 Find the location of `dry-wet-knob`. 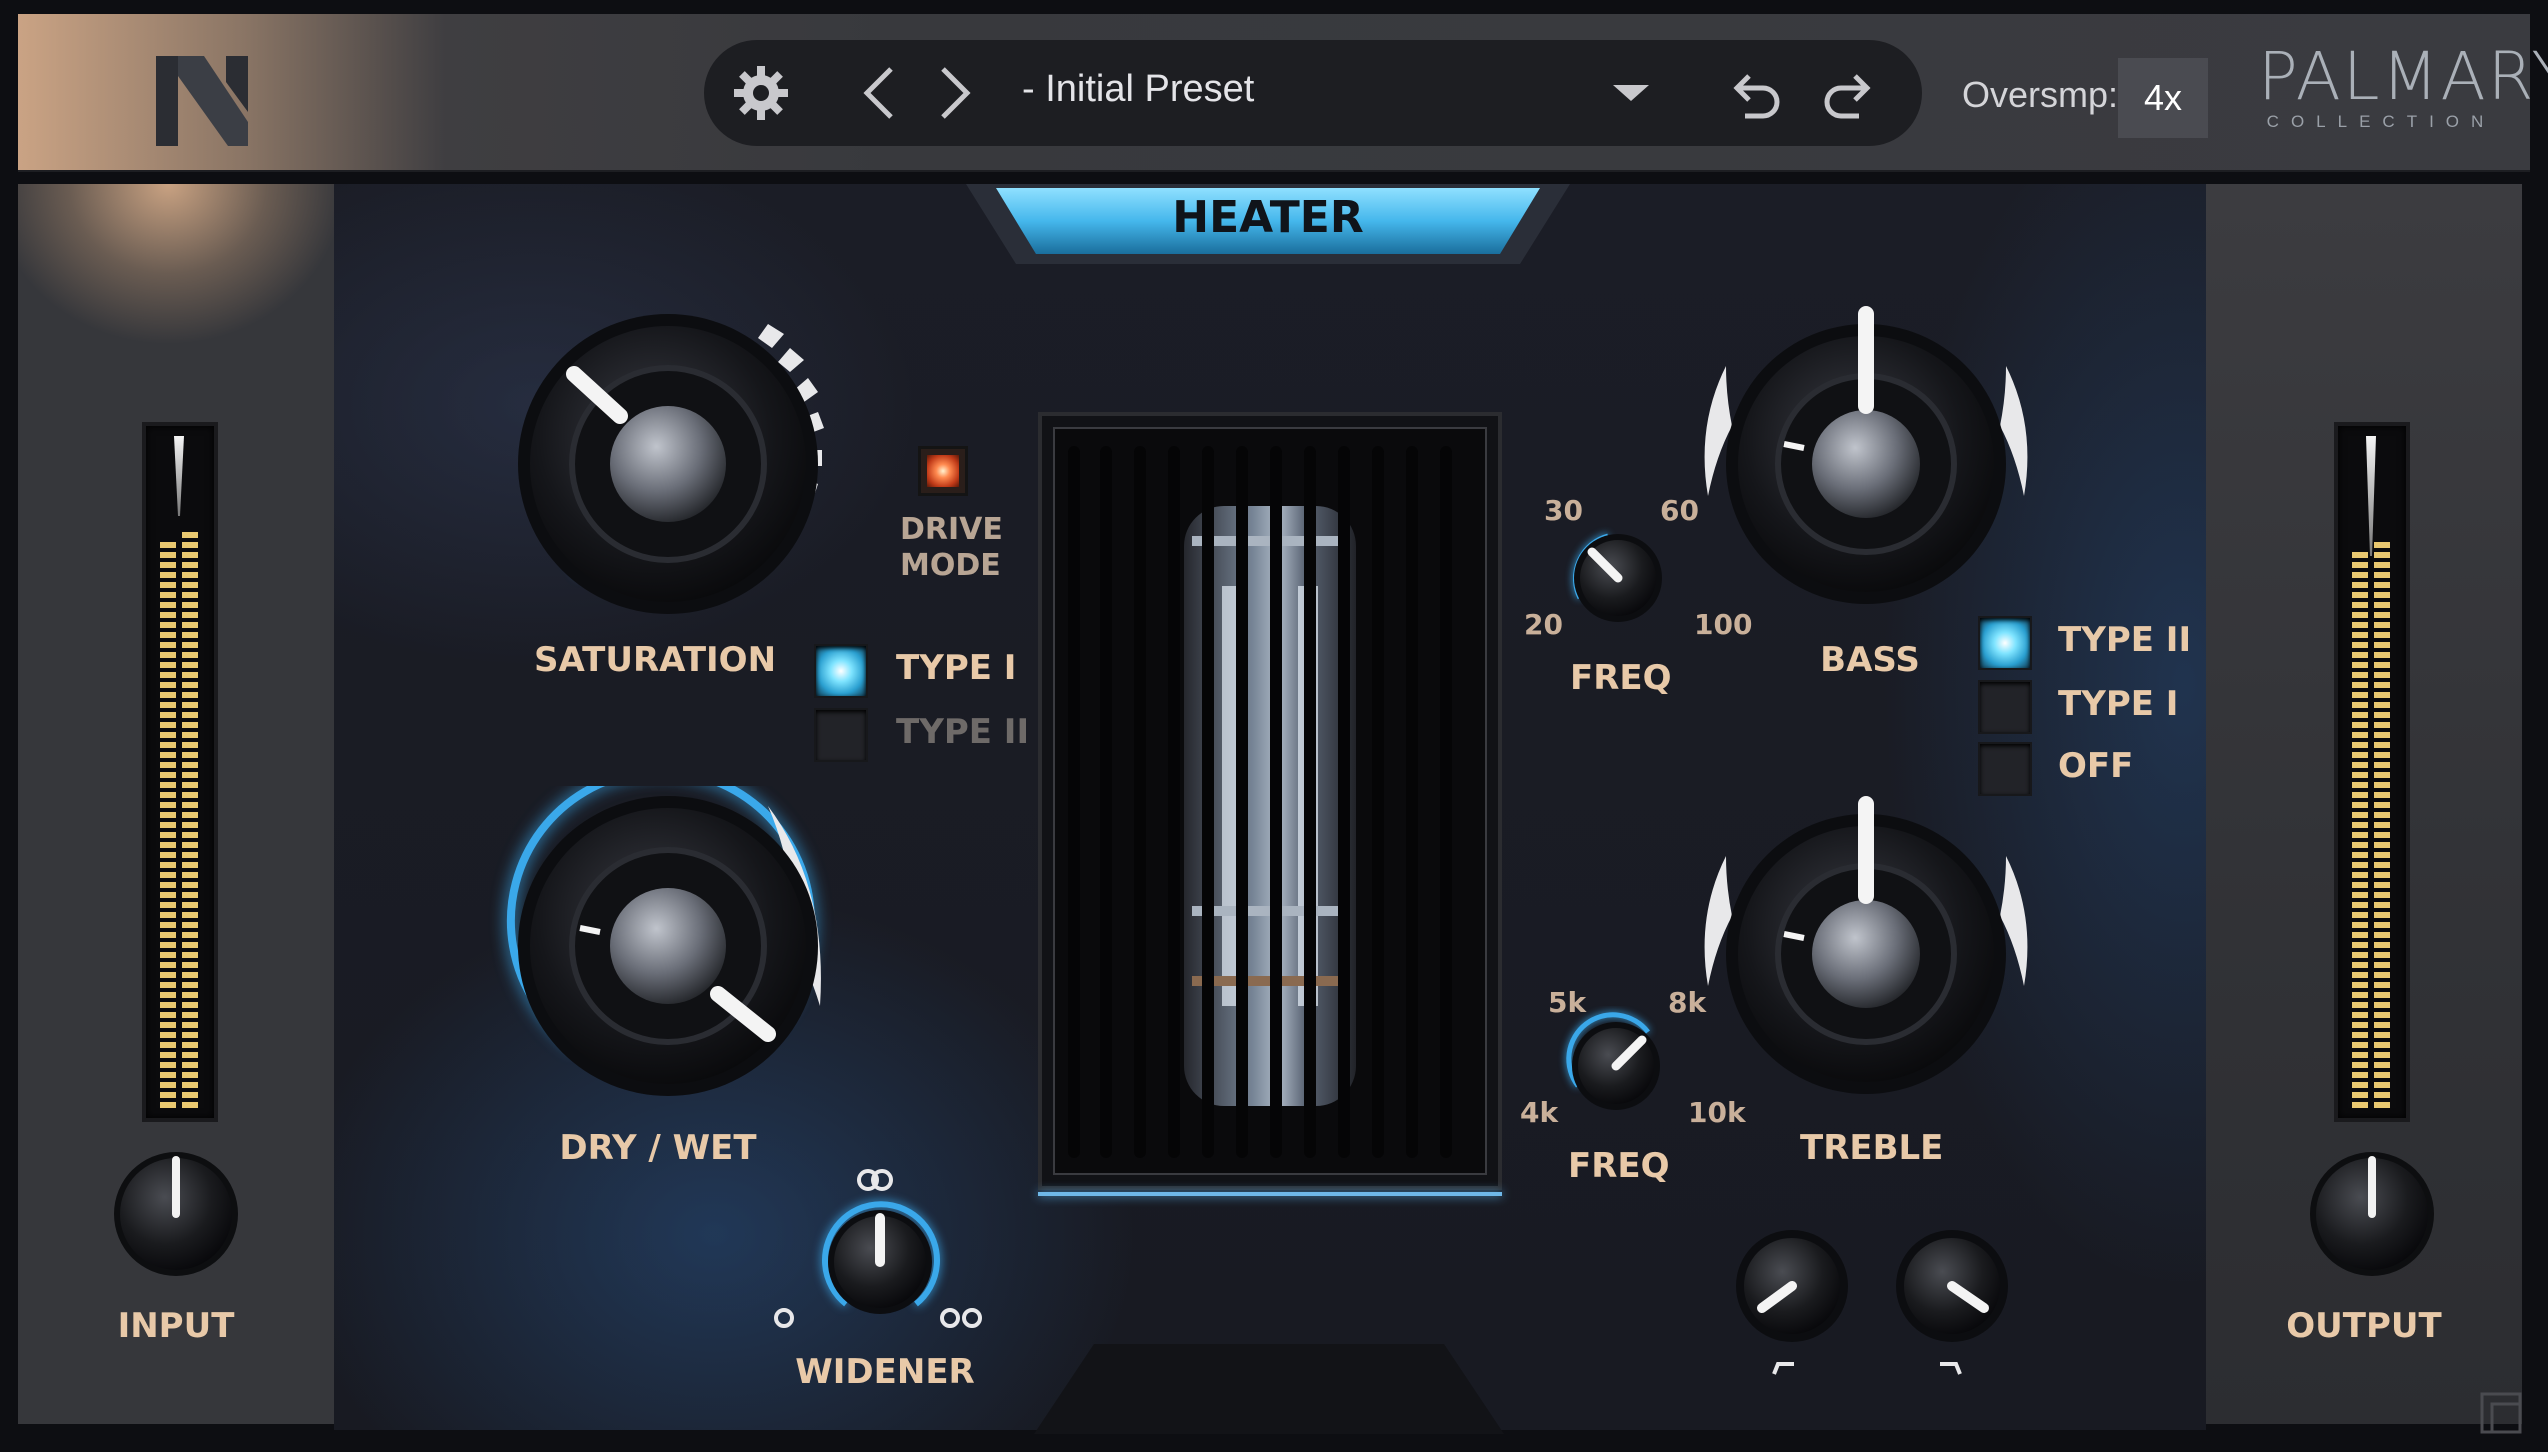

dry-wet-knob is located at coordinates (658, 966).